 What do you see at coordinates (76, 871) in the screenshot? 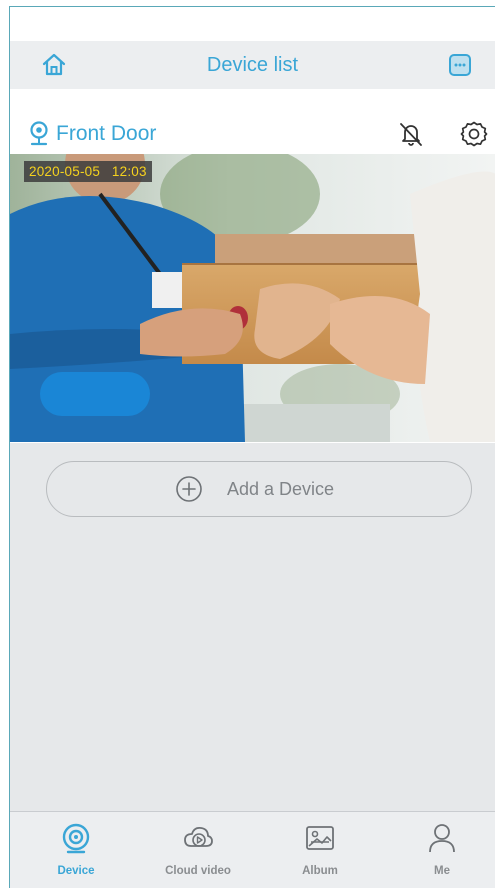
I see `tab-device-label: Device` at bounding box center [76, 871].